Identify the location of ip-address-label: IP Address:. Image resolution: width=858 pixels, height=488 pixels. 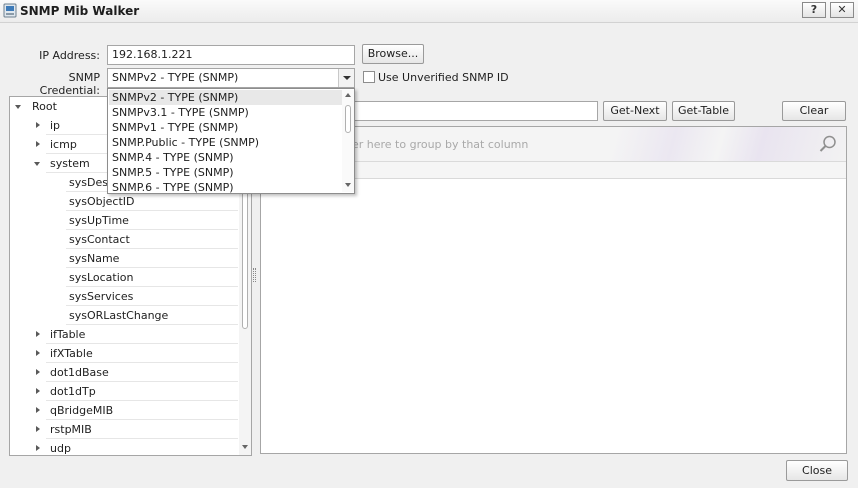
(69, 55).